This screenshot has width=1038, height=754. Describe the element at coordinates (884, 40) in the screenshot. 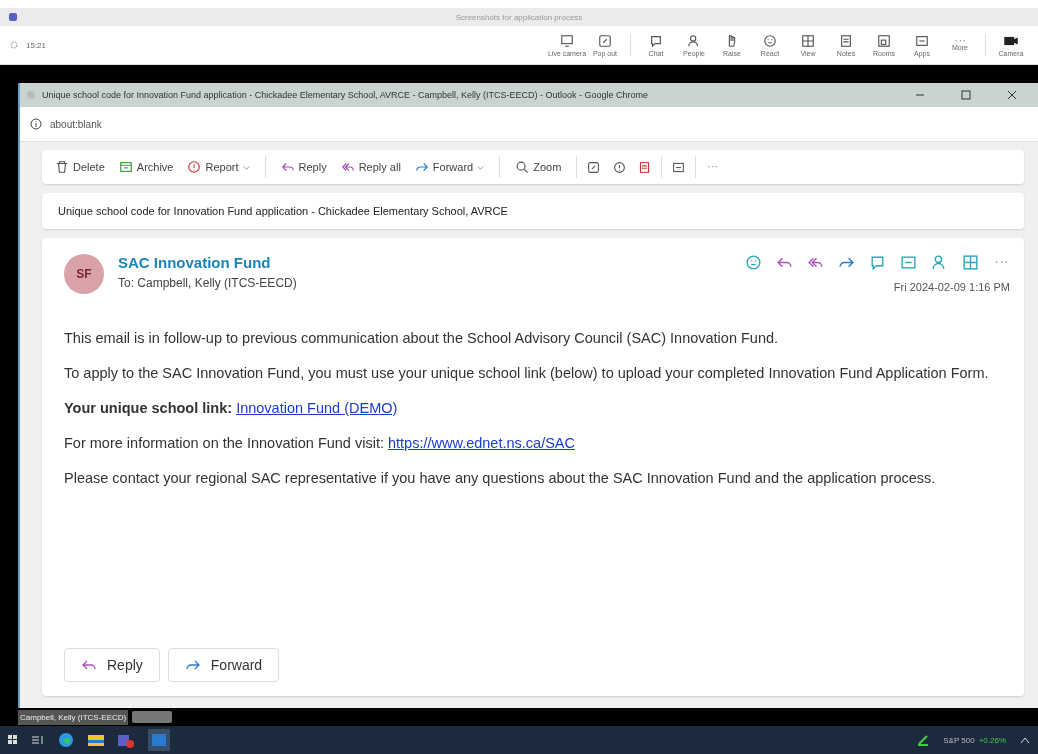

I see `rooms-icon` at that location.